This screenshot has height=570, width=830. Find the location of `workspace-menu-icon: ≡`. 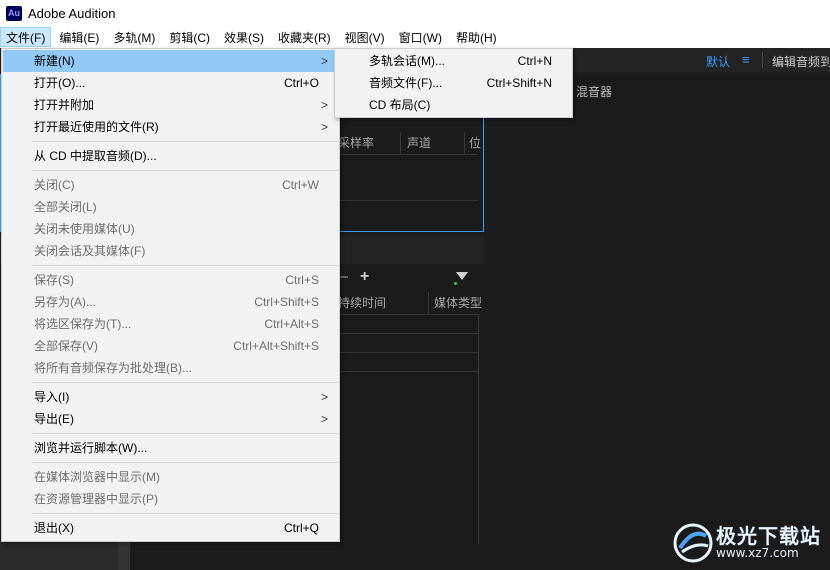

workspace-menu-icon: ≡ is located at coordinates (746, 59).